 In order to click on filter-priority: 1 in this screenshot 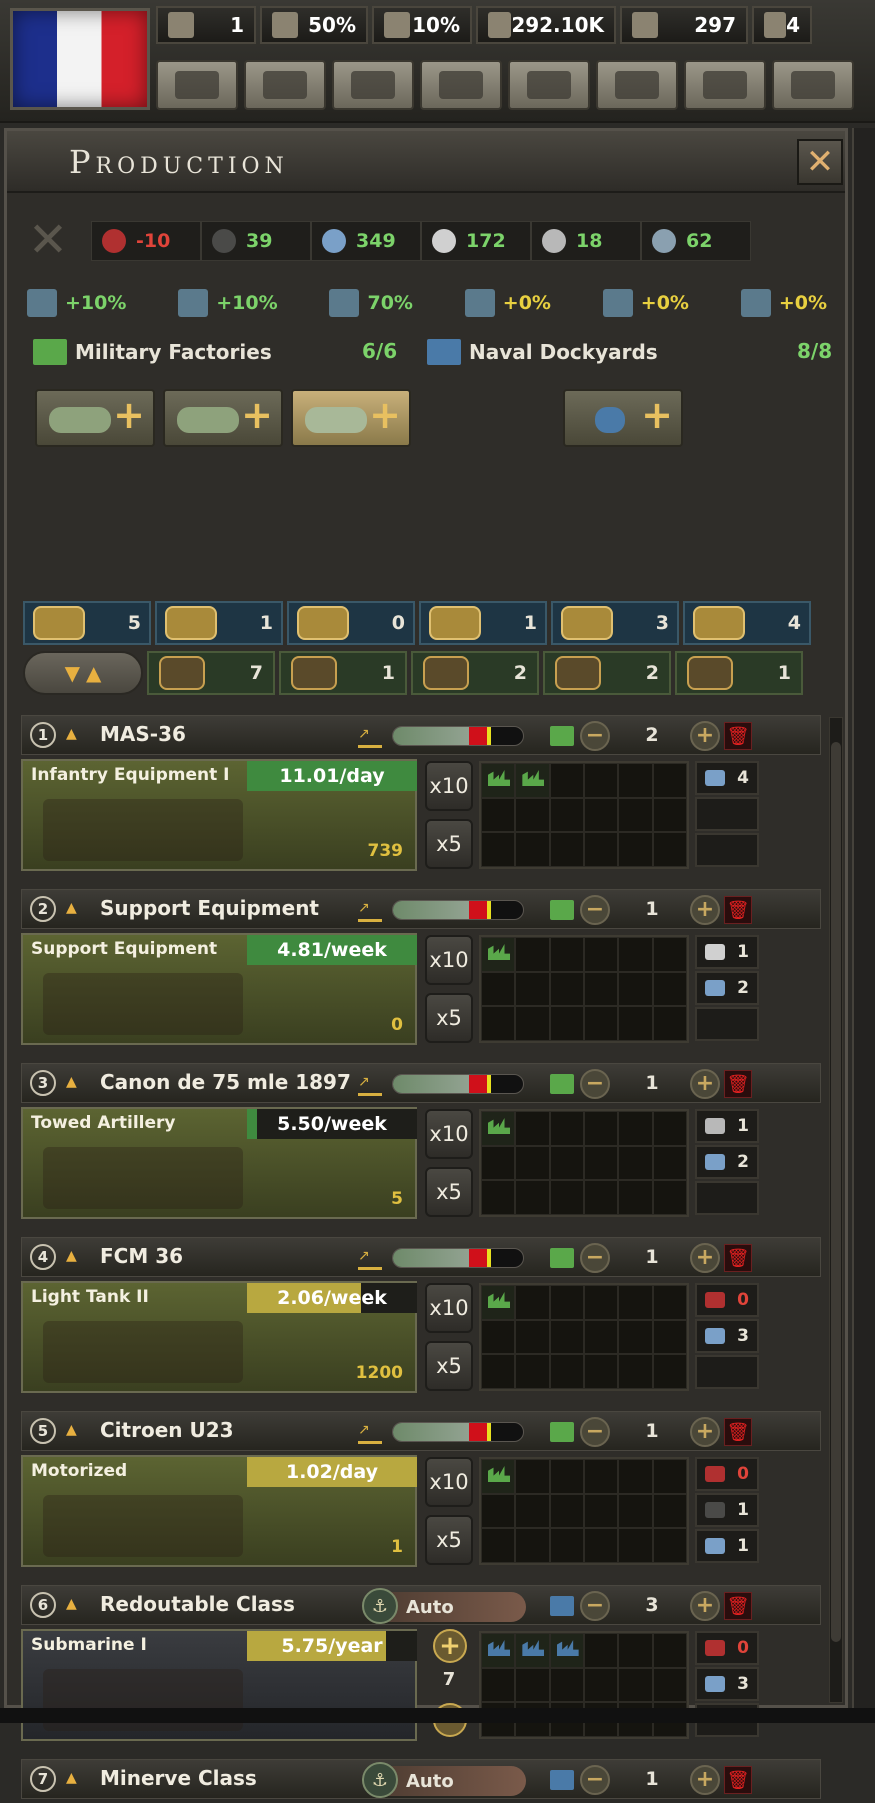, I will do `click(739, 673)`.